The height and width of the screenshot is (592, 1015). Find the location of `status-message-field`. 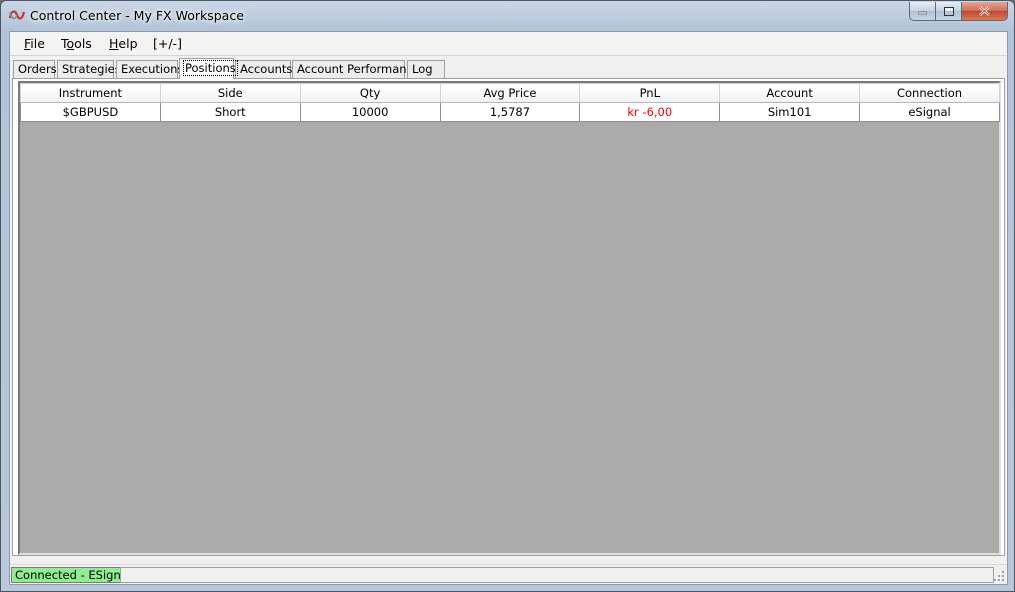

status-message-field is located at coordinates (557, 575).